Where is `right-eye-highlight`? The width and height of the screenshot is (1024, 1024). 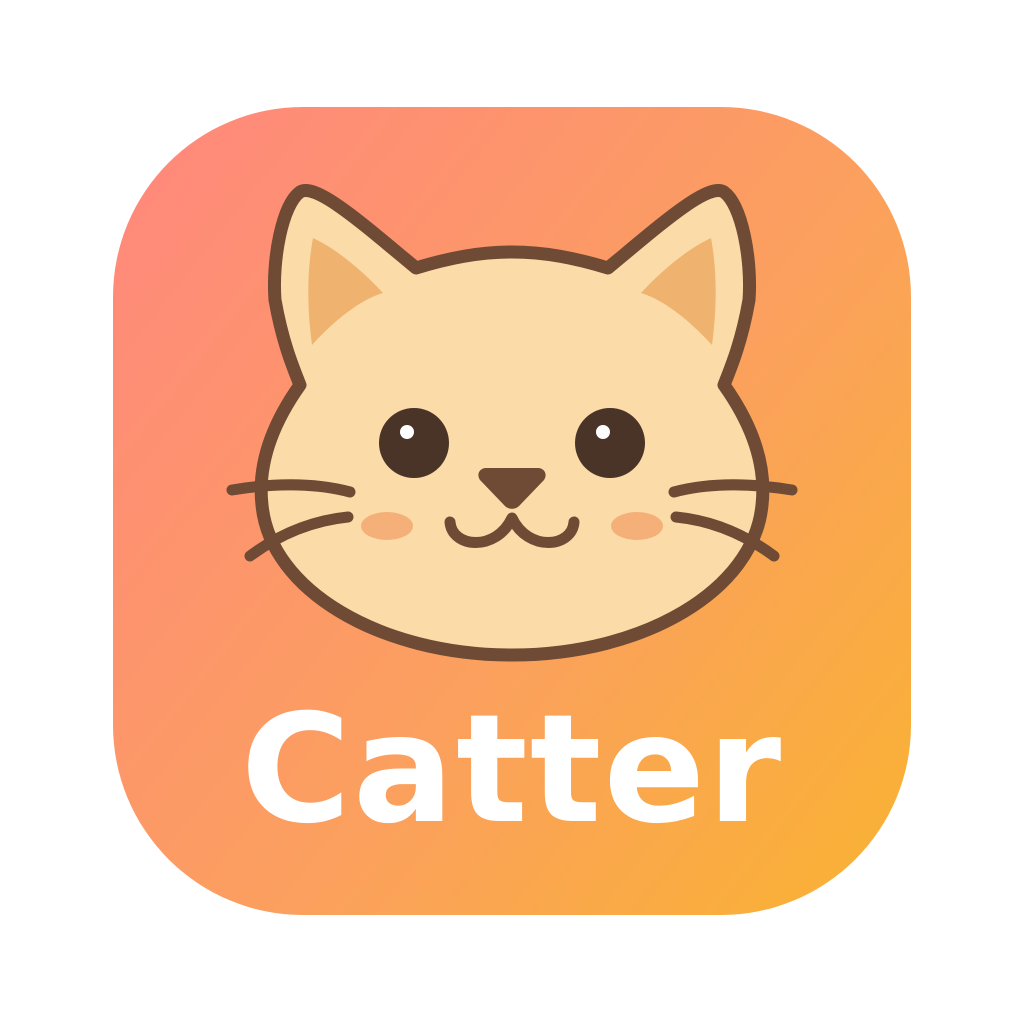
right-eye-highlight is located at coordinates (603, 432).